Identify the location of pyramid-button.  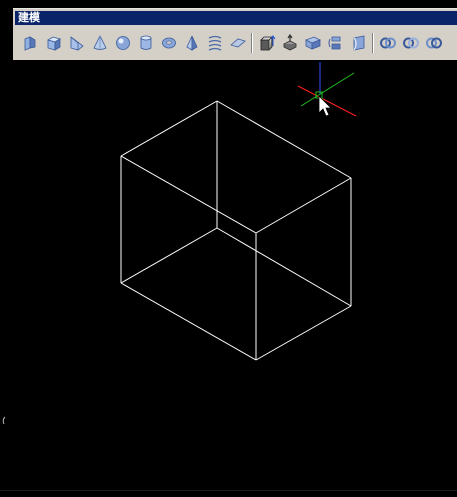
(191, 43).